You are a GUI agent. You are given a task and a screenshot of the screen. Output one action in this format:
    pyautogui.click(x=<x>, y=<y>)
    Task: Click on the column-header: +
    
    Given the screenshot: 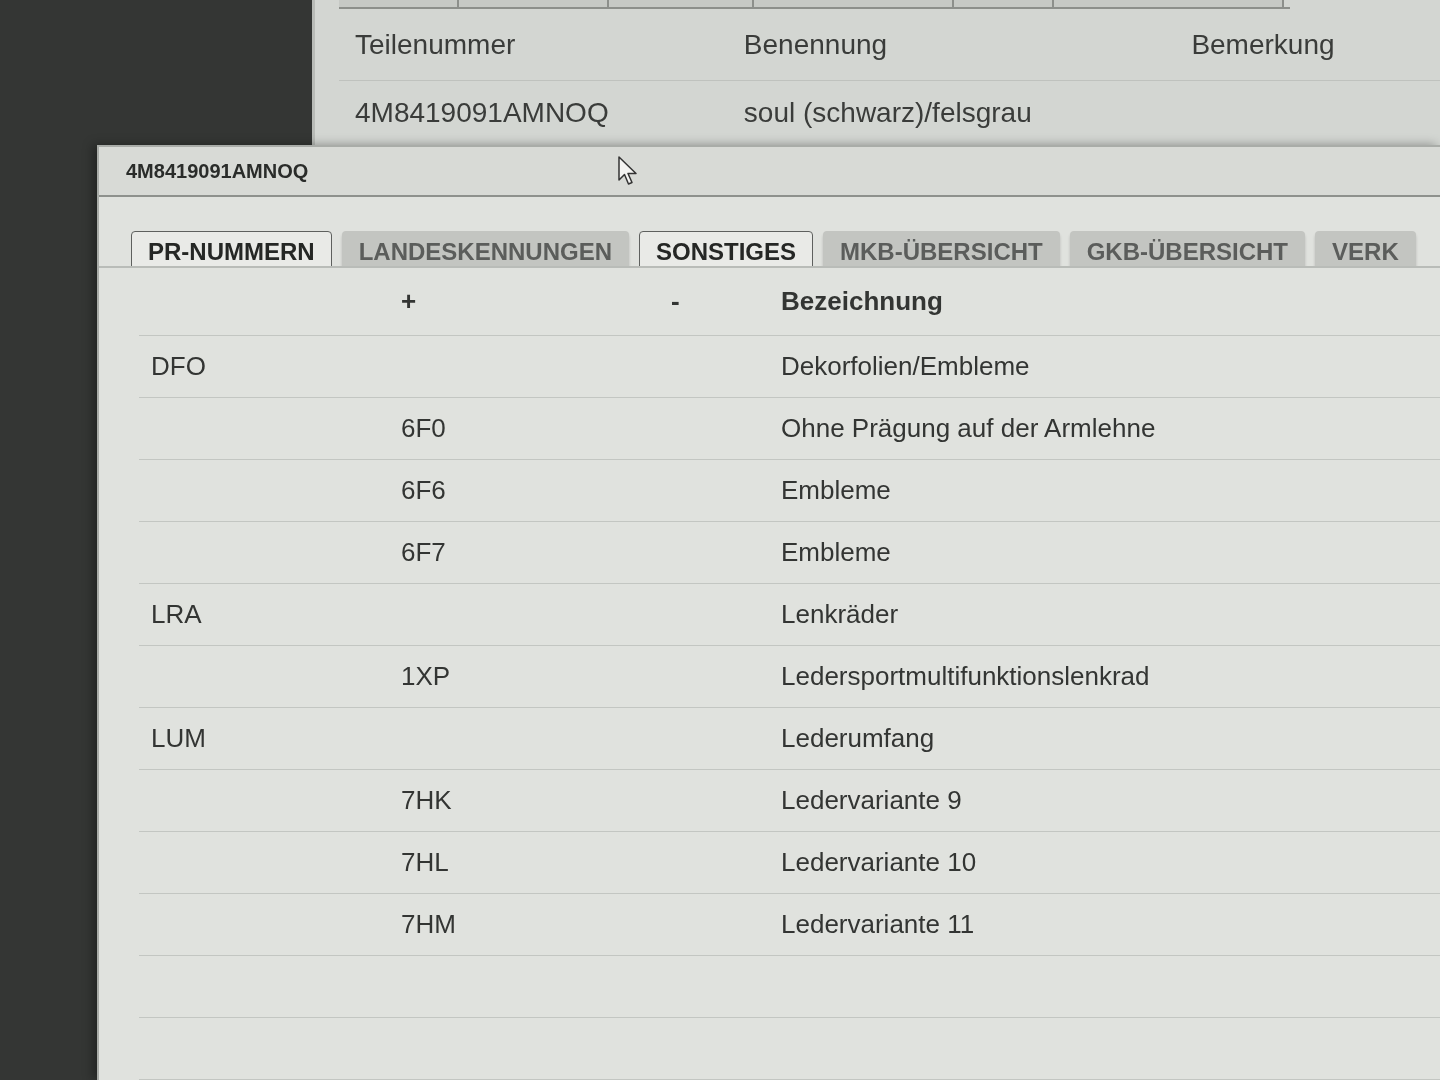 What is the action you would take?
    pyautogui.click(x=409, y=301)
    